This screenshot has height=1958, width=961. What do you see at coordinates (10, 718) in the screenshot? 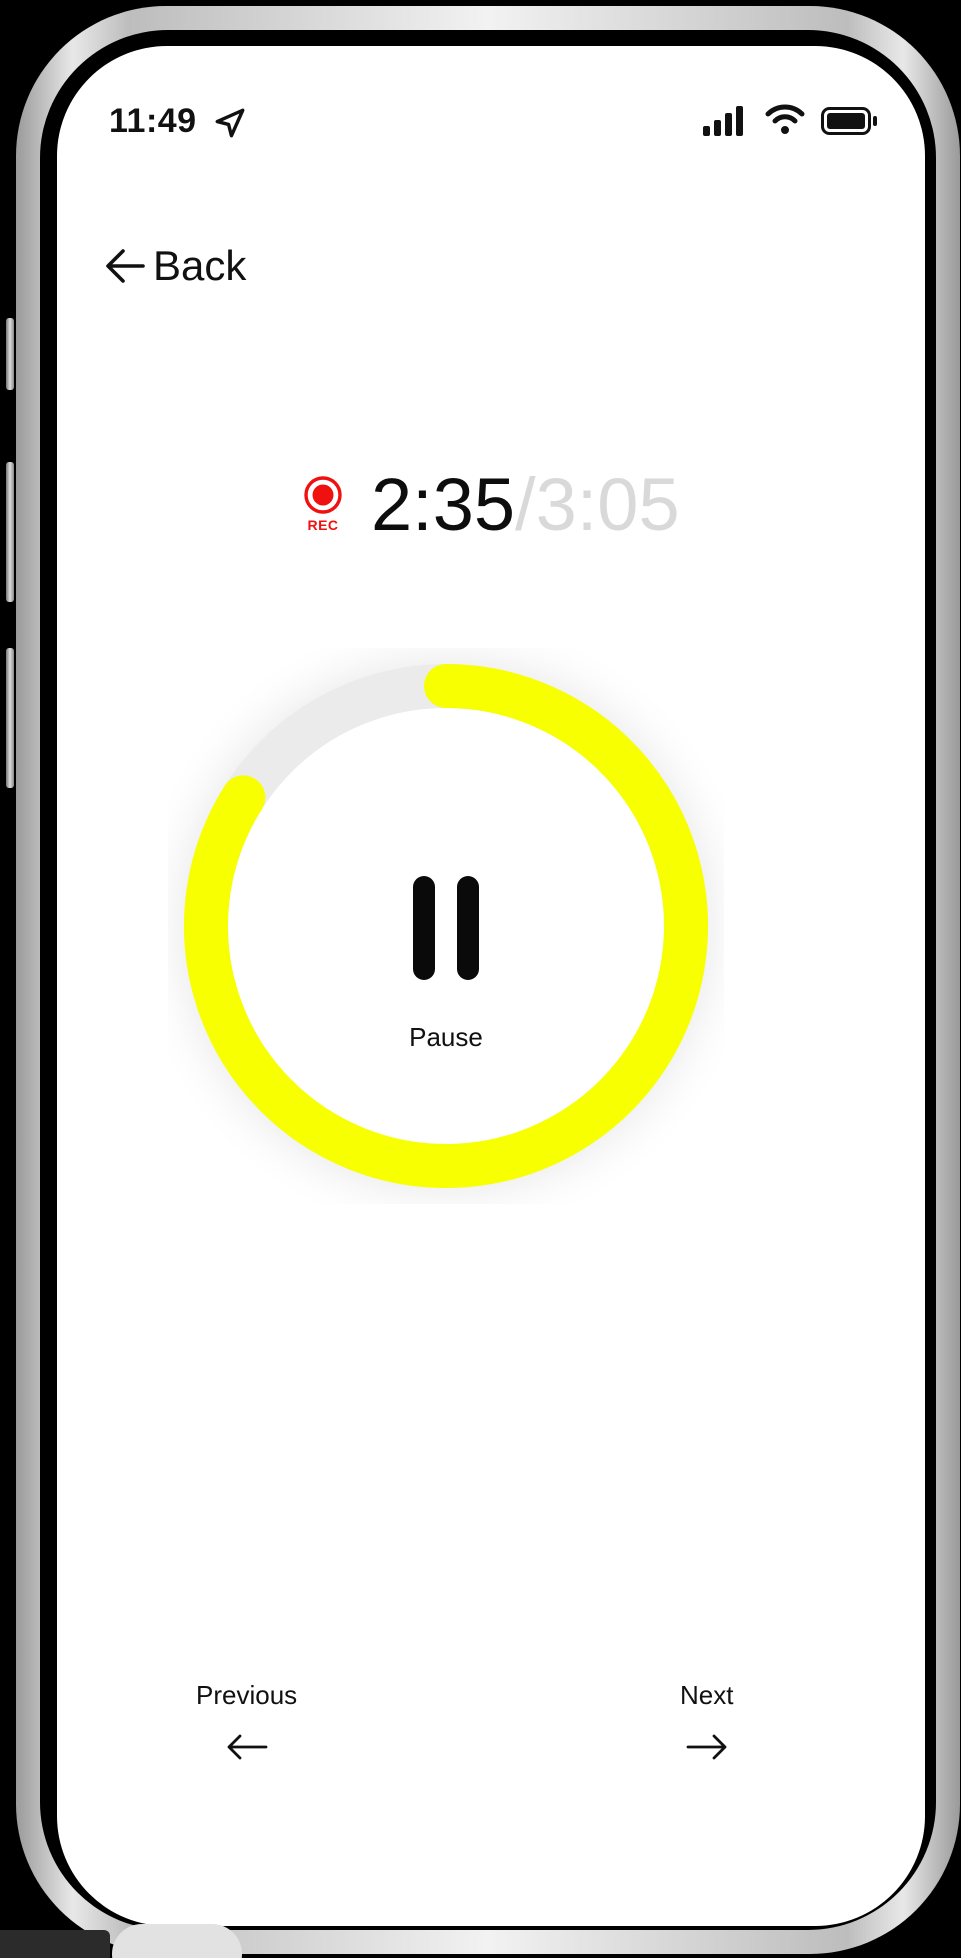
I see `volume-down-button` at bounding box center [10, 718].